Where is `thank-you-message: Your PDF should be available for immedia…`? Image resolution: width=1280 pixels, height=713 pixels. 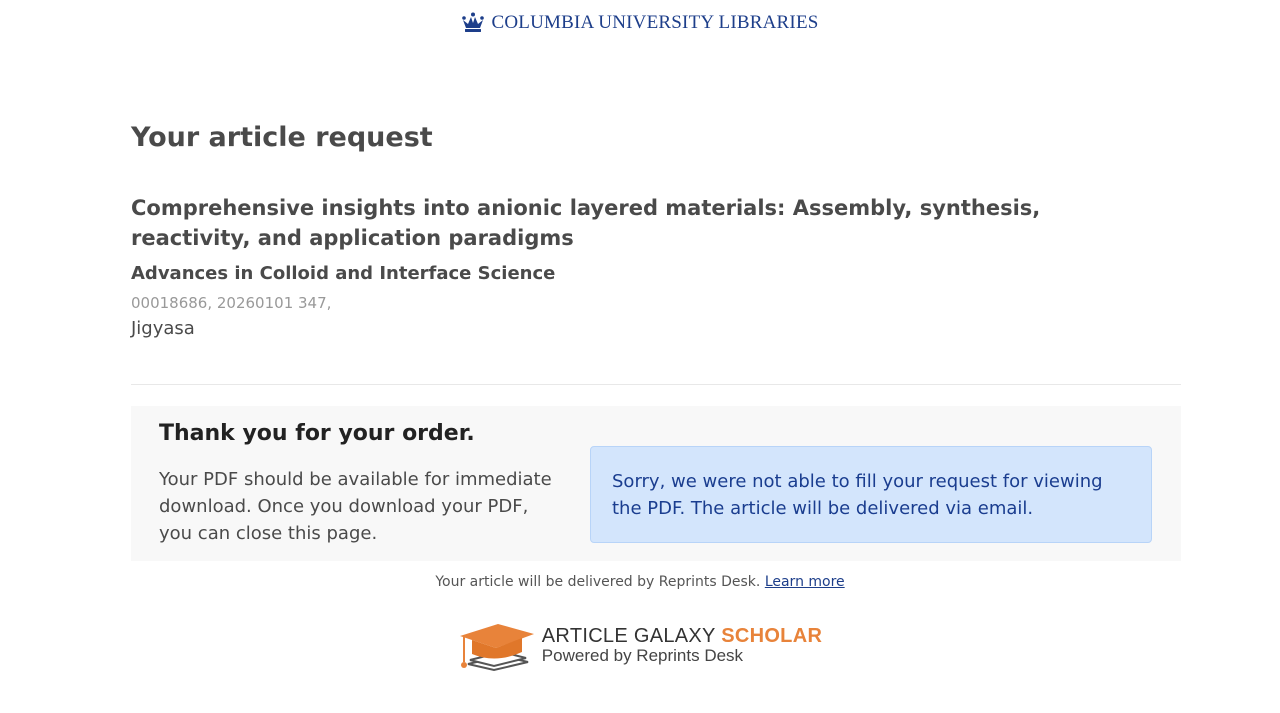
thank-you-message: Your PDF should be available for immedia… is located at coordinates (355, 506).